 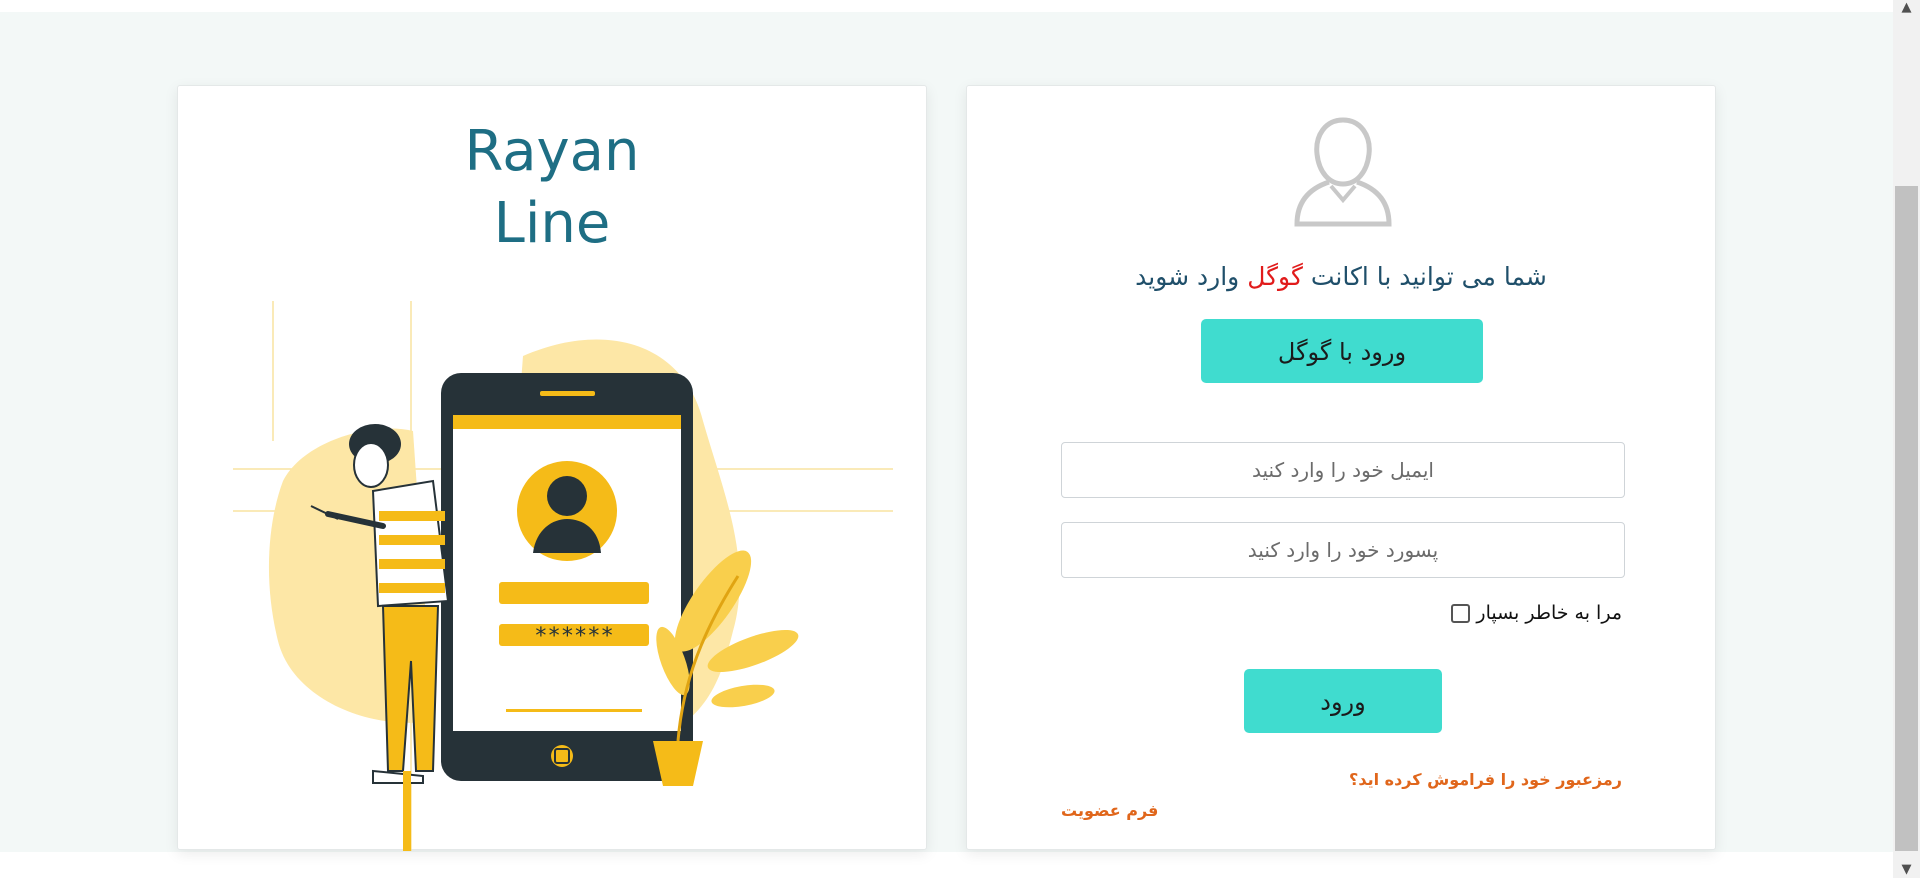 I want to click on google-login-button: ورود با گوگل, so click(x=1342, y=351).